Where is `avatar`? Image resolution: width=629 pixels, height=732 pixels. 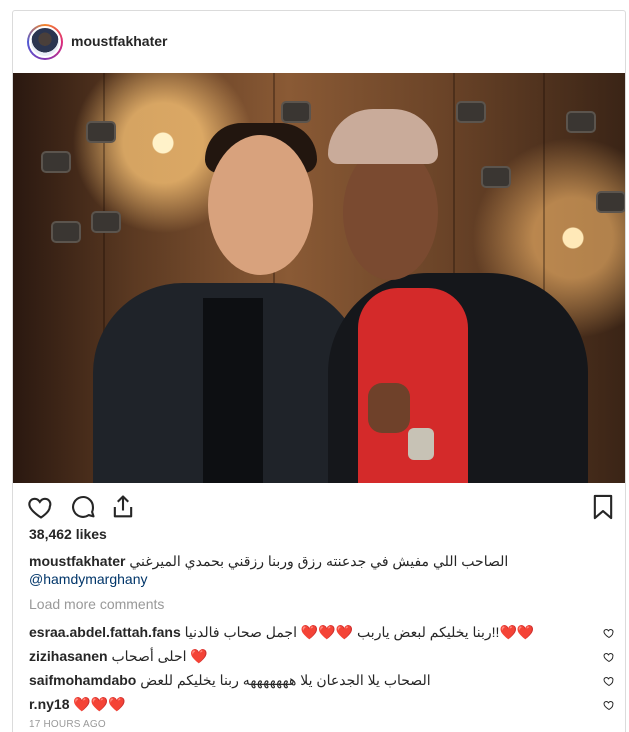
avatar is located at coordinates (45, 42).